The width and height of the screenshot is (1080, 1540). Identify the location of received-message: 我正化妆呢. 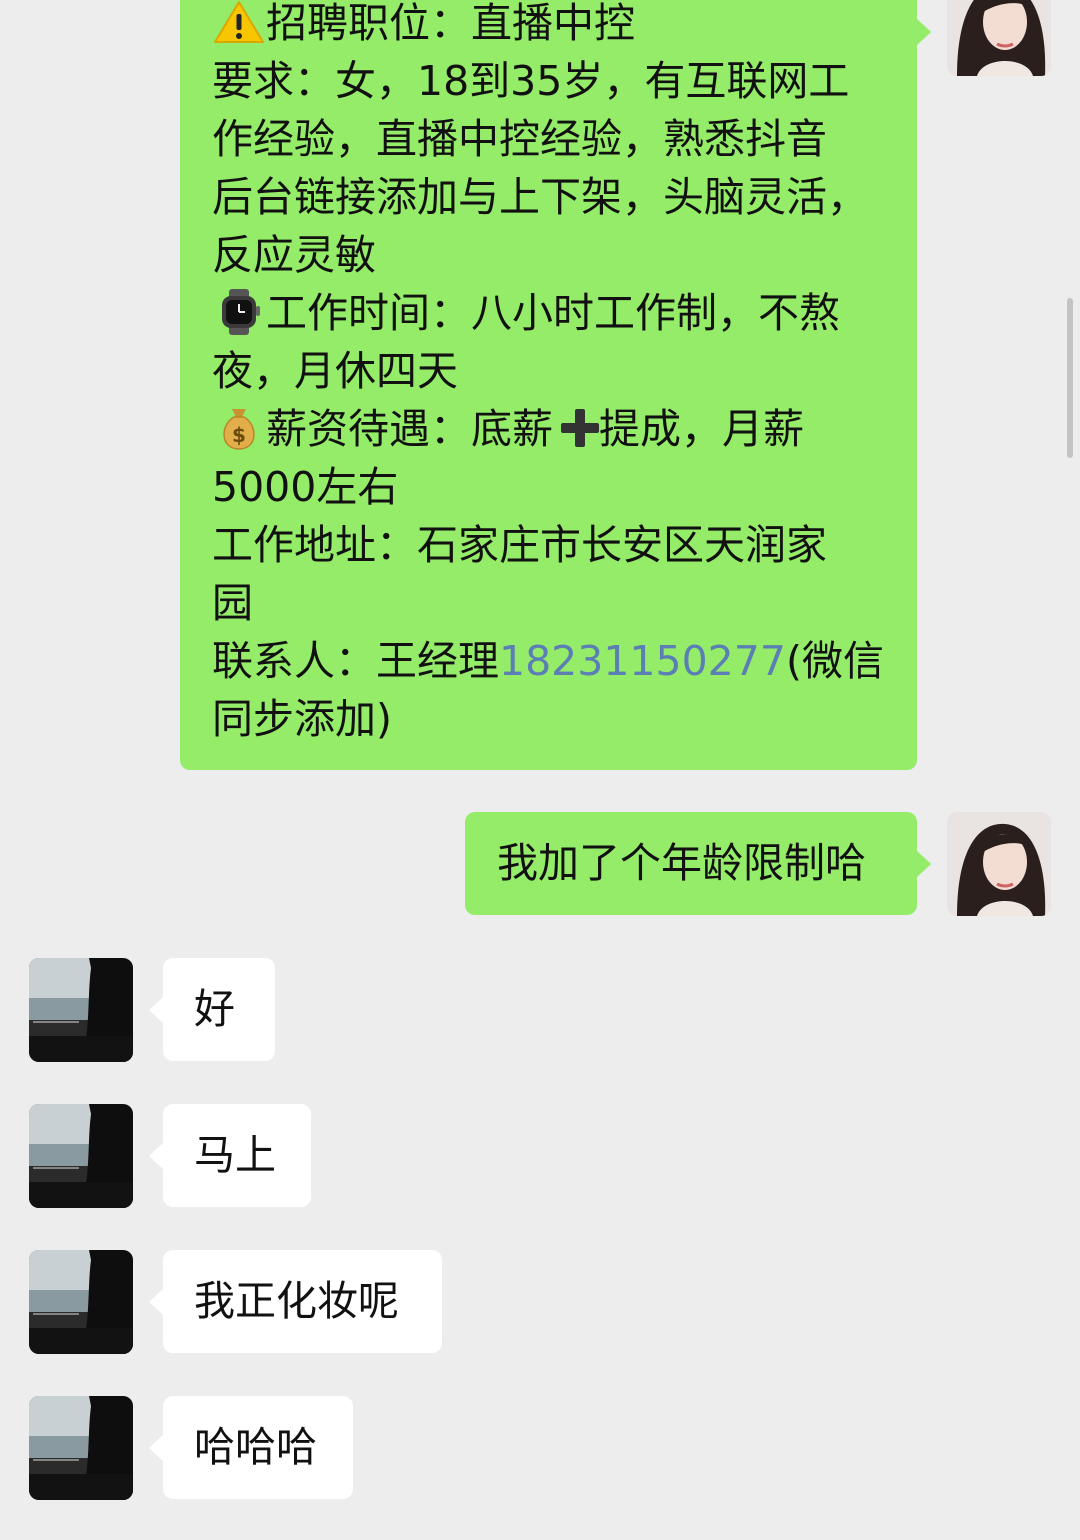
(295, 1301).